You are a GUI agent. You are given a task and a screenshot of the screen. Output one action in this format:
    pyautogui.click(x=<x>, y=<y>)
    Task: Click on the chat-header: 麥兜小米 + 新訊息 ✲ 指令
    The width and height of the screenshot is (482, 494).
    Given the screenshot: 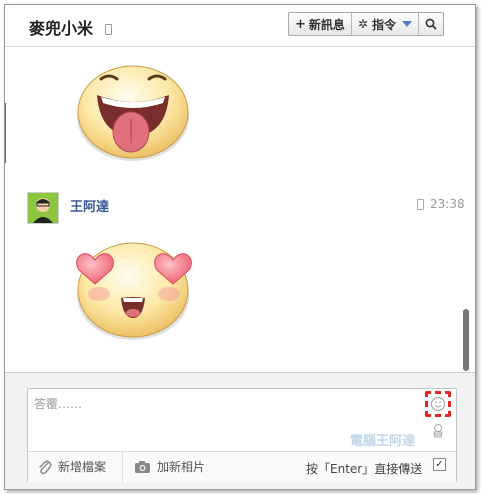 What is the action you would take?
    pyautogui.click(x=240, y=26)
    